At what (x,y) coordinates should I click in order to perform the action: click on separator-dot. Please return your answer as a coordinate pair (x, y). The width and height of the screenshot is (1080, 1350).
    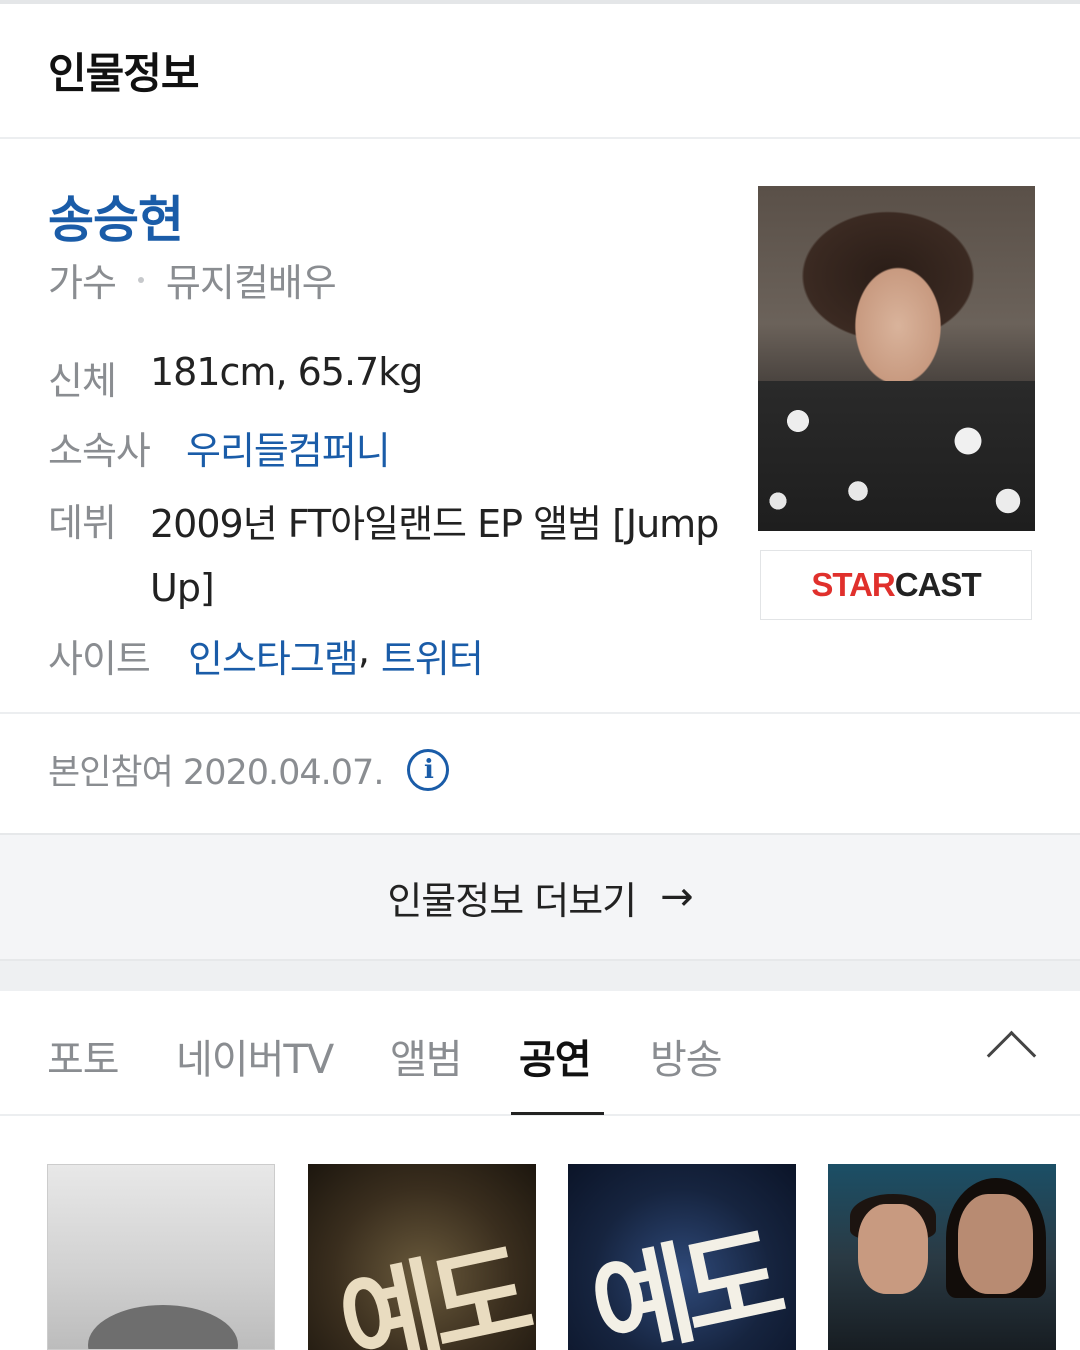
    Looking at the image, I should click on (140, 279).